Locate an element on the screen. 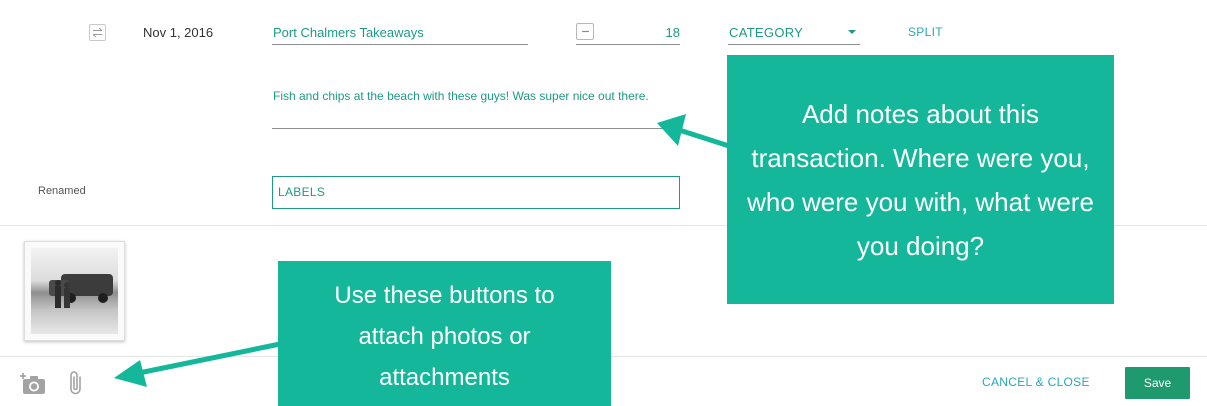  labels-placeholder: LABELS is located at coordinates (302, 192).